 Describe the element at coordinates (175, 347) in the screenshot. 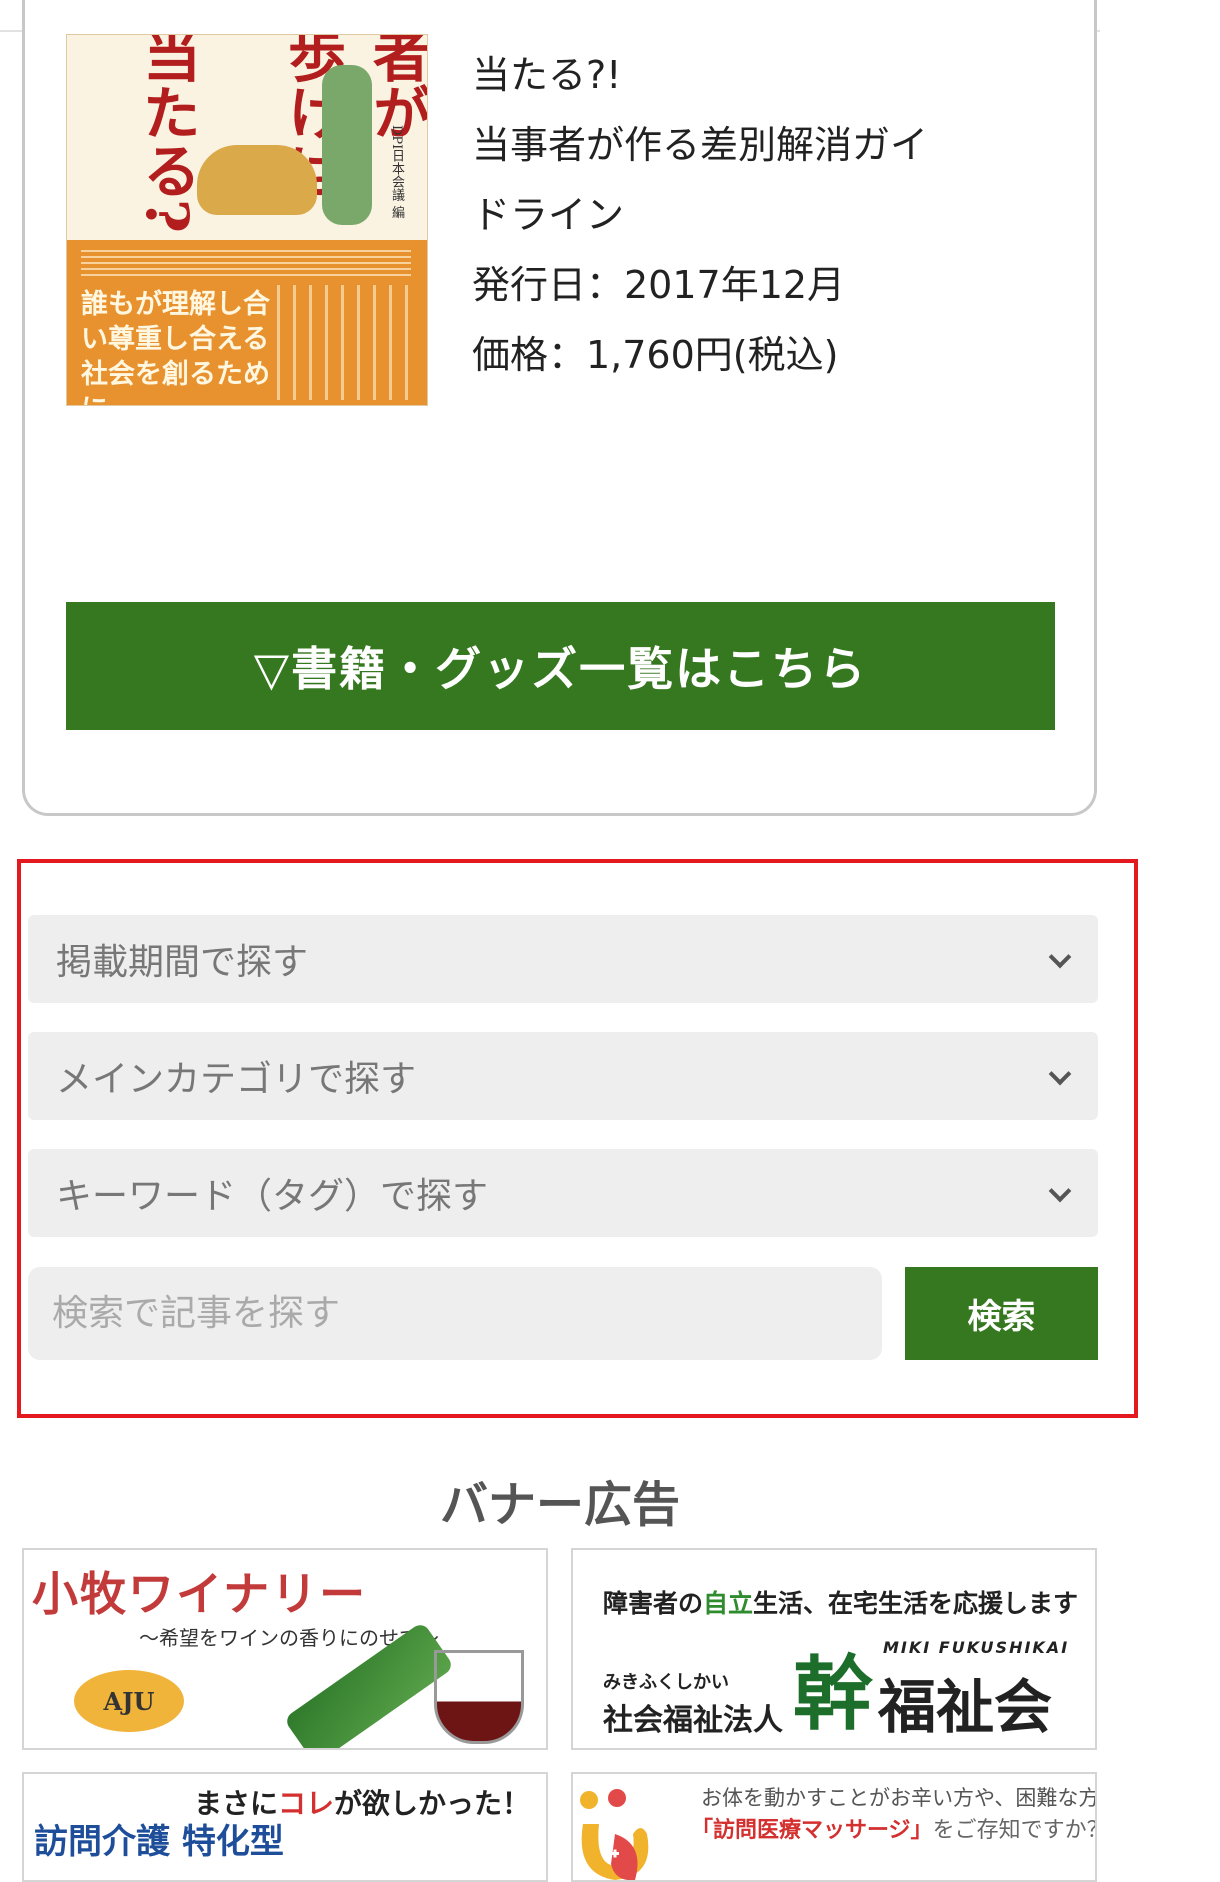

I see `cover-subtitle: 誰もが理解し合い尊重し合える社会を創るために` at that location.